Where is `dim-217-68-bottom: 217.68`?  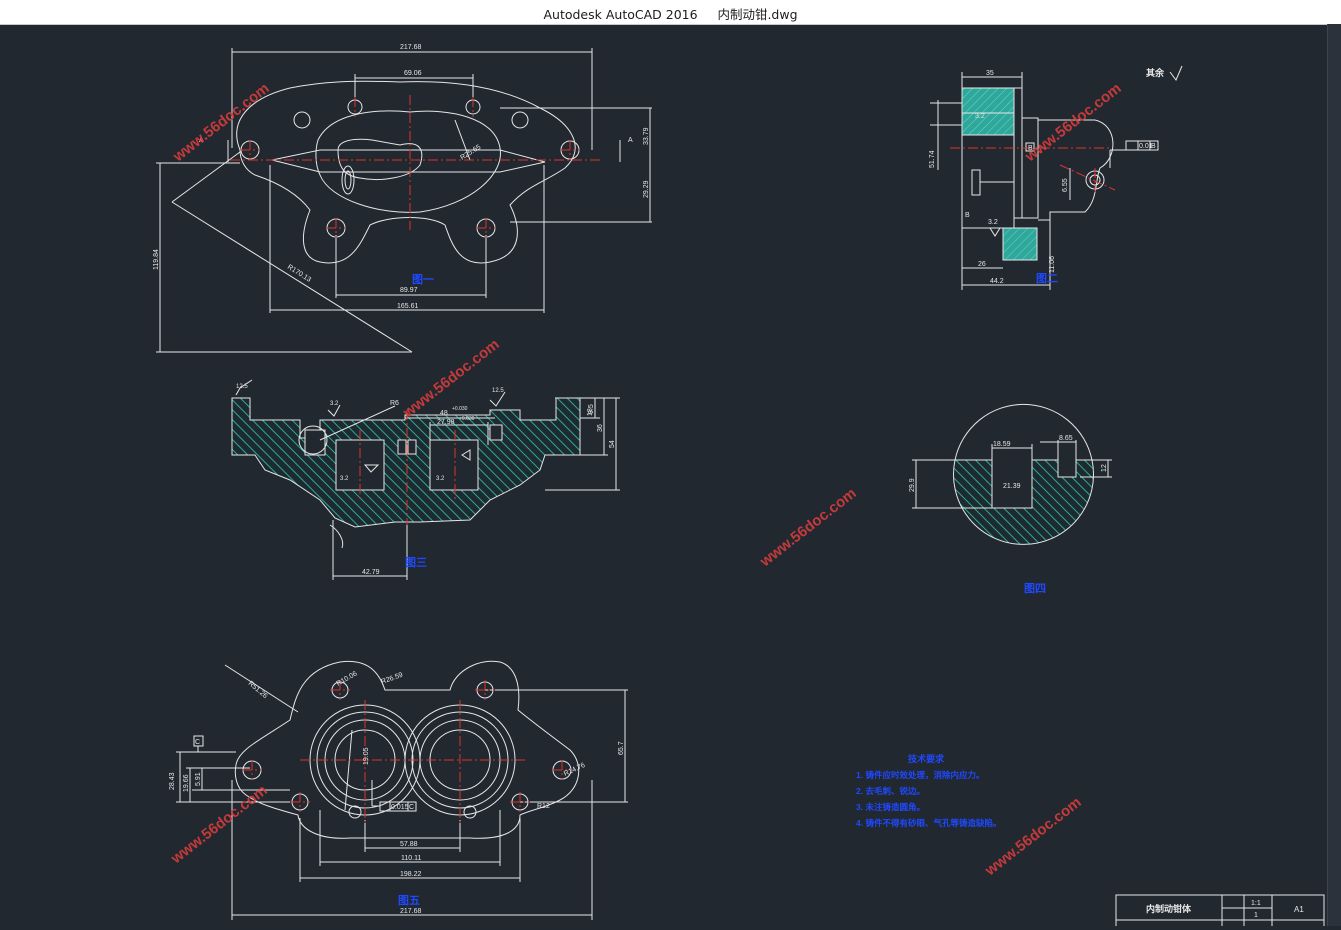
dim-217-68-bottom: 217.68 is located at coordinates (411, 911).